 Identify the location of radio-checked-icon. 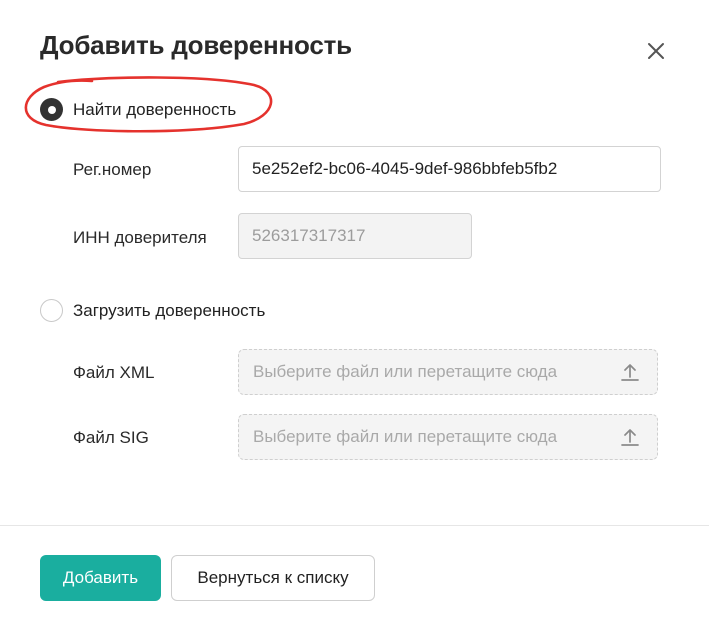
(51, 109).